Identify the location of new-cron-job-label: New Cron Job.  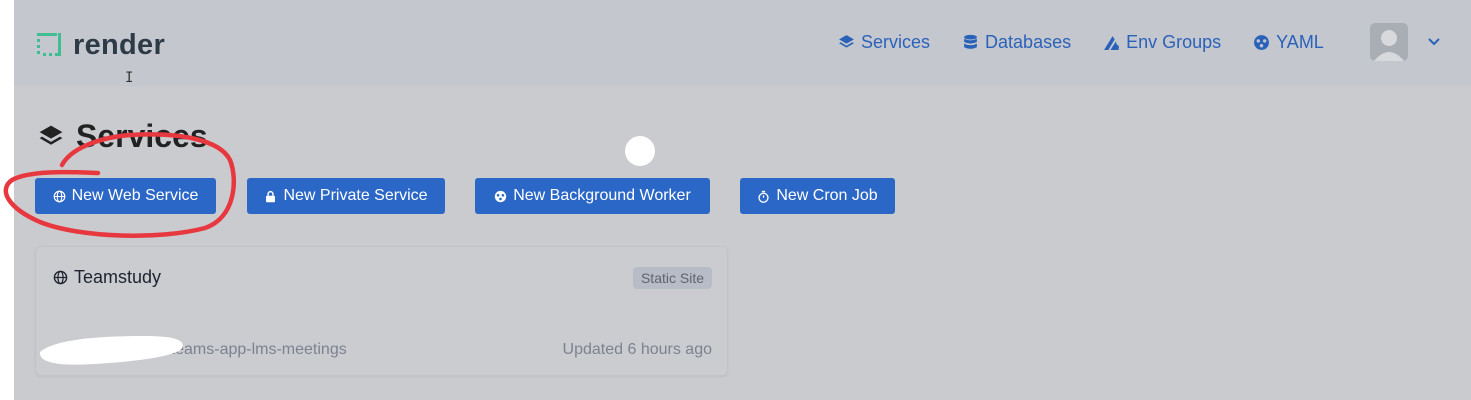
(827, 195).